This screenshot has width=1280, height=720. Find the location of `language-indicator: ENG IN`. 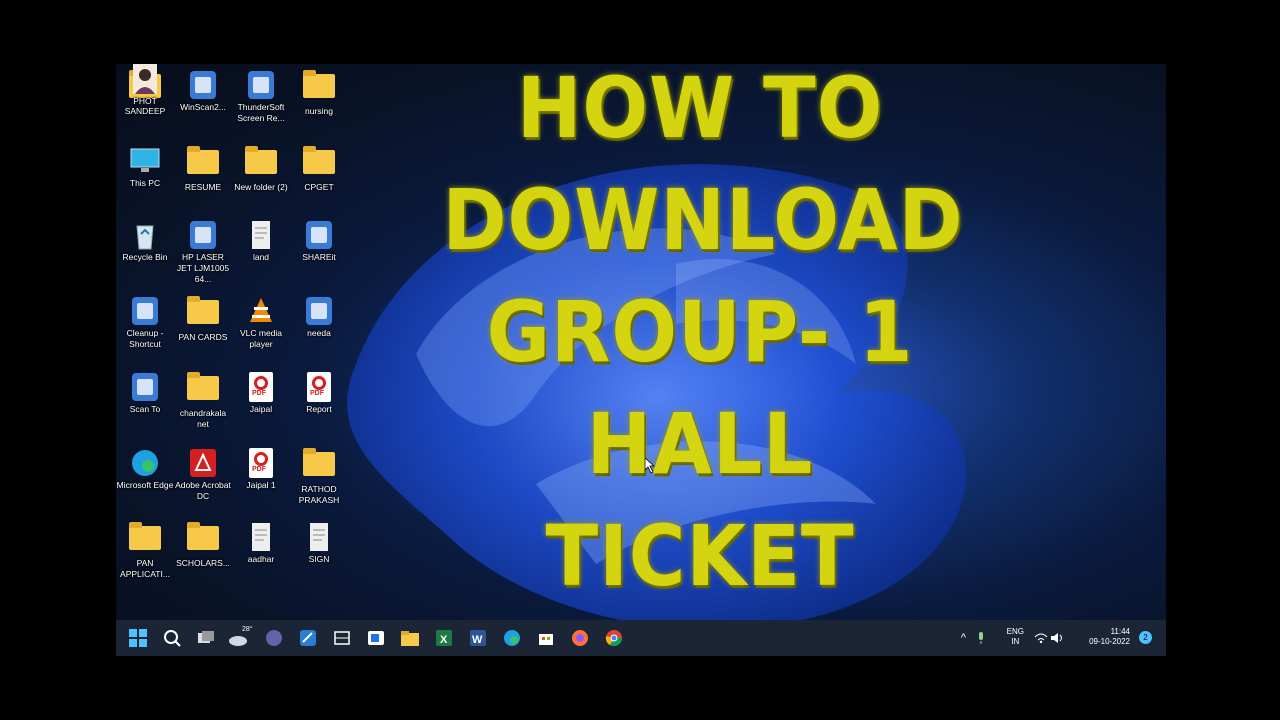

language-indicator: ENG IN is located at coordinates (1015, 637).